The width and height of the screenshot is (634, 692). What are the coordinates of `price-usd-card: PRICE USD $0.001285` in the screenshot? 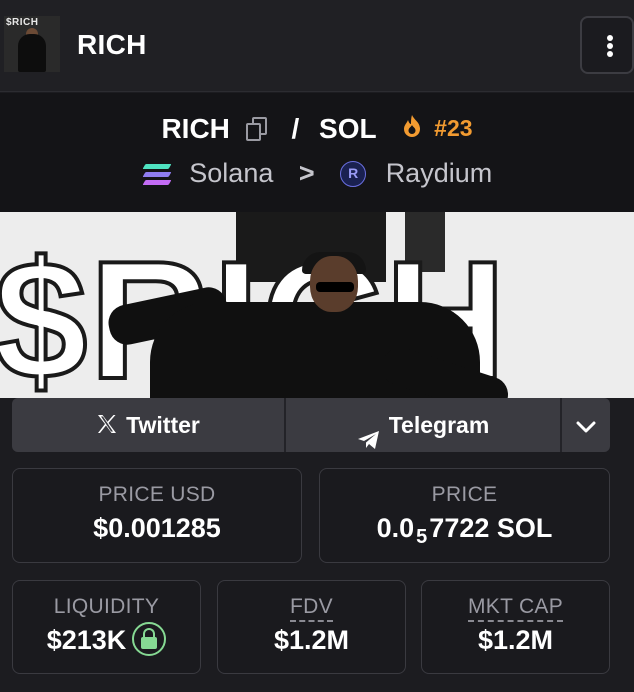 It's located at (157, 515).